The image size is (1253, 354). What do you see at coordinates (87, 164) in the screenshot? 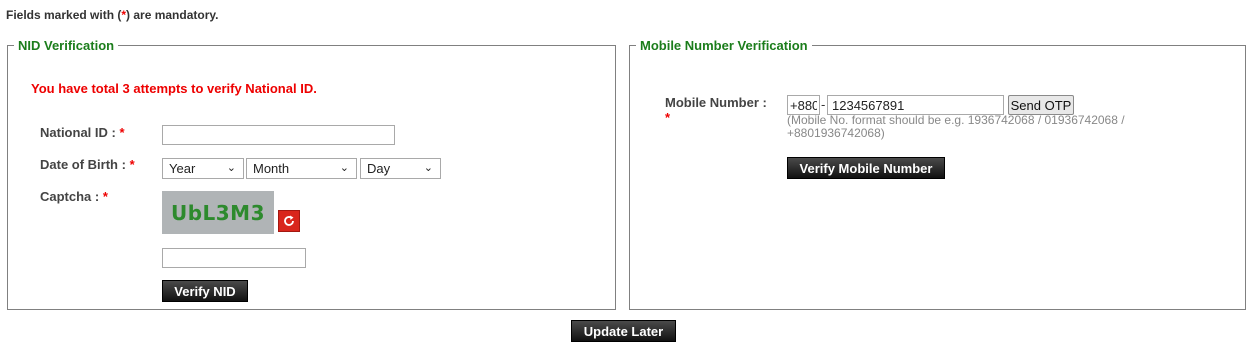
I see `dob-label: Date of Birth : *` at bounding box center [87, 164].